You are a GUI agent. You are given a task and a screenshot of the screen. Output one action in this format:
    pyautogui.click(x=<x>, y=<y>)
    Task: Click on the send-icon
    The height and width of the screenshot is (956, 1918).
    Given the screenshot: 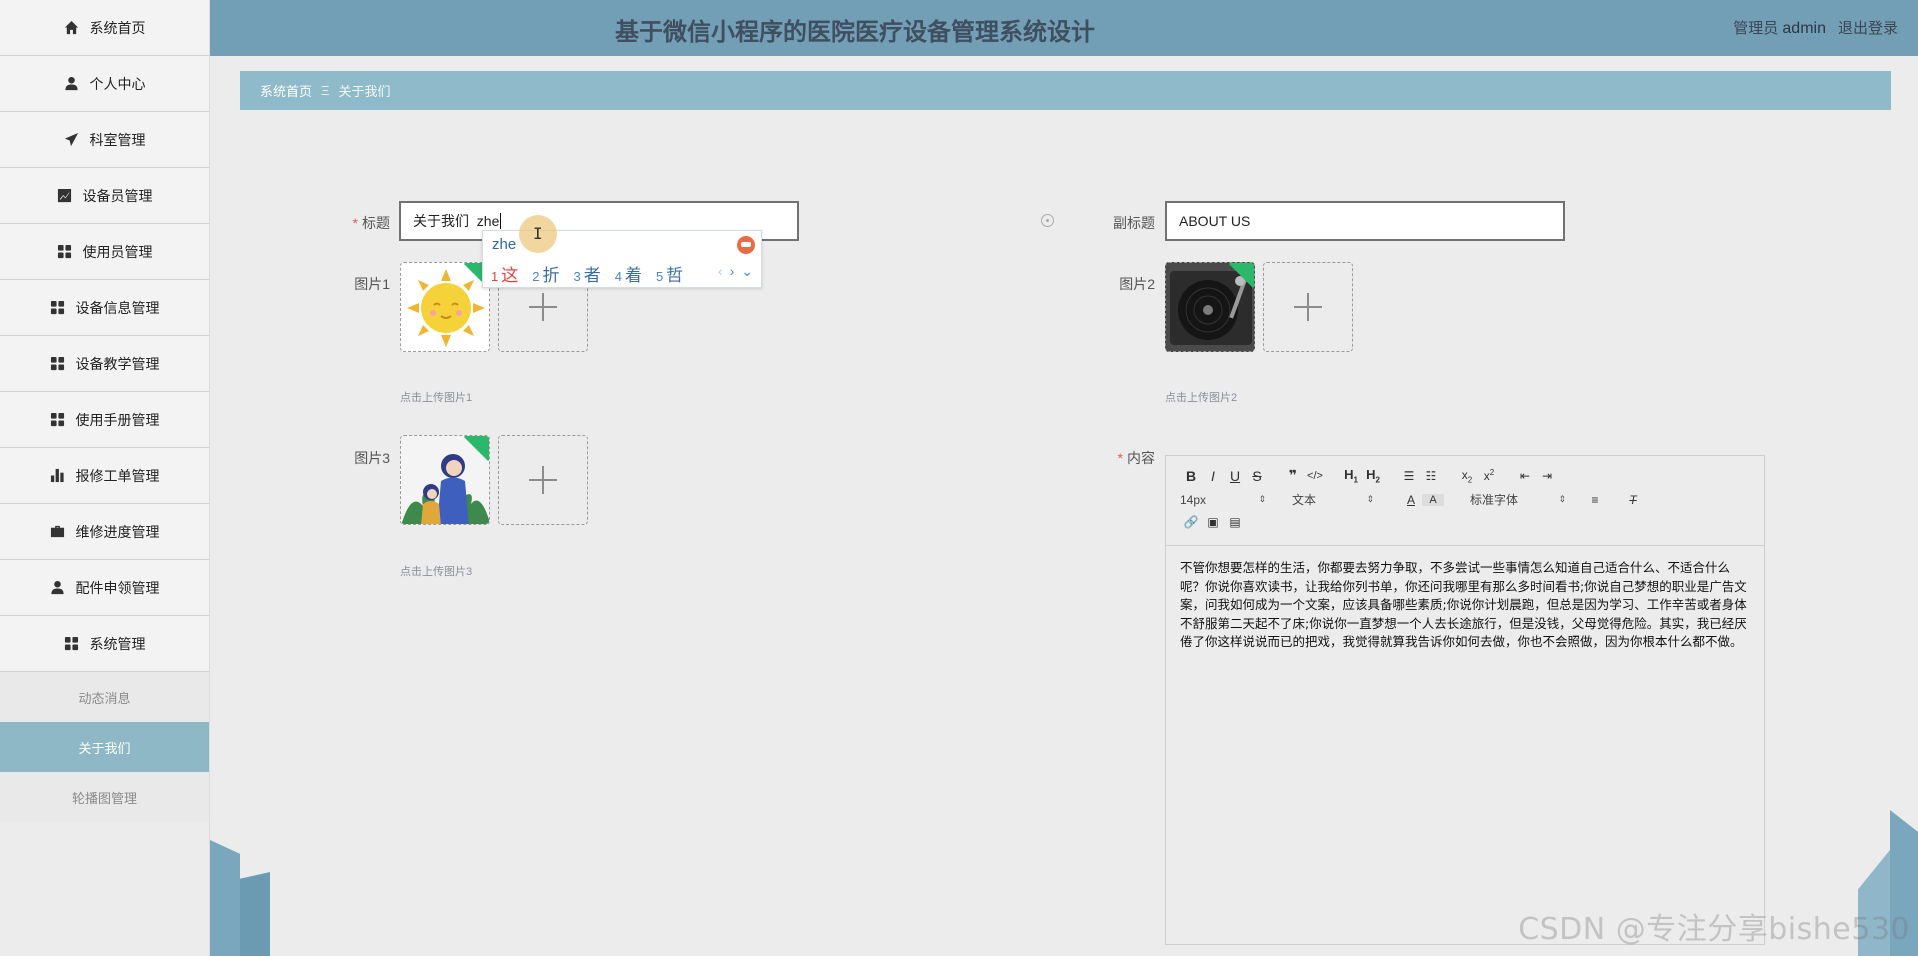 What is the action you would take?
    pyautogui.click(x=72, y=140)
    